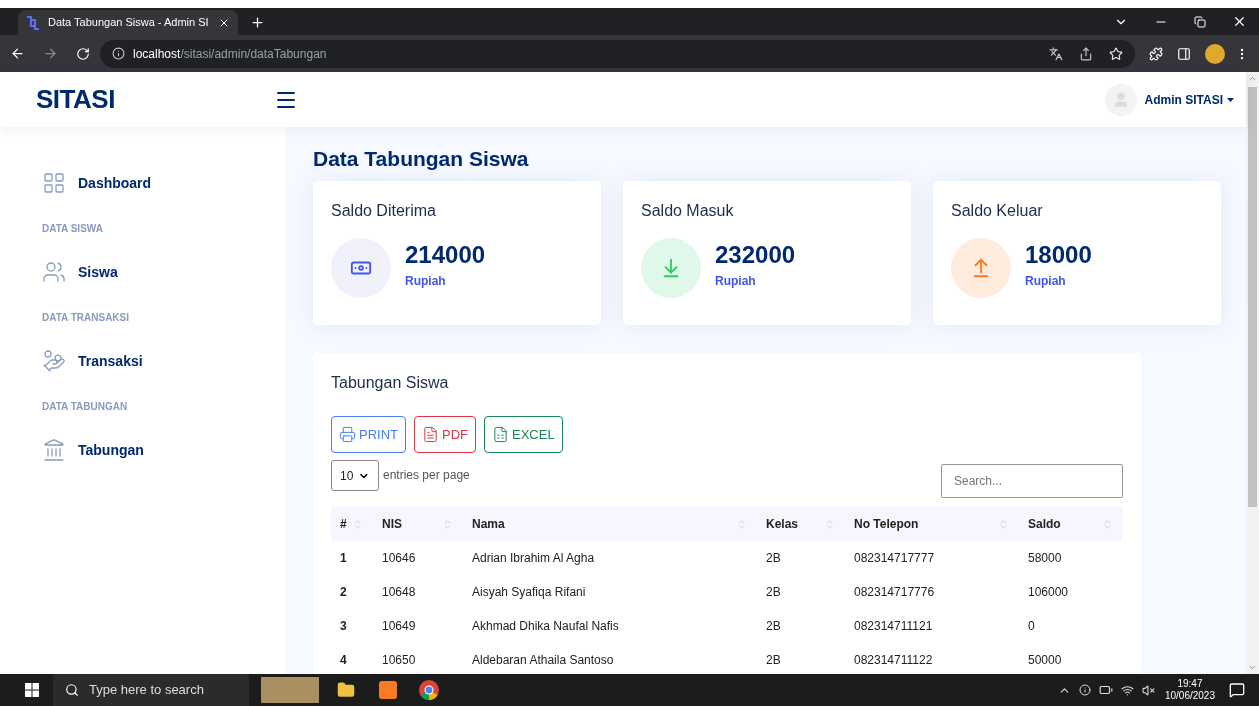  What do you see at coordinates (399, 592) in the screenshot?
I see `table-cell-text: 10648` at bounding box center [399, 592].